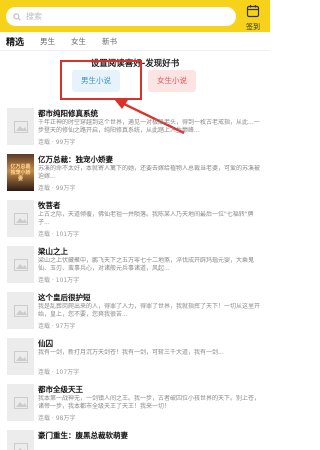  I want to click on book-cover: 亿万总裁 独宠小娇妻, so click(20, 172).